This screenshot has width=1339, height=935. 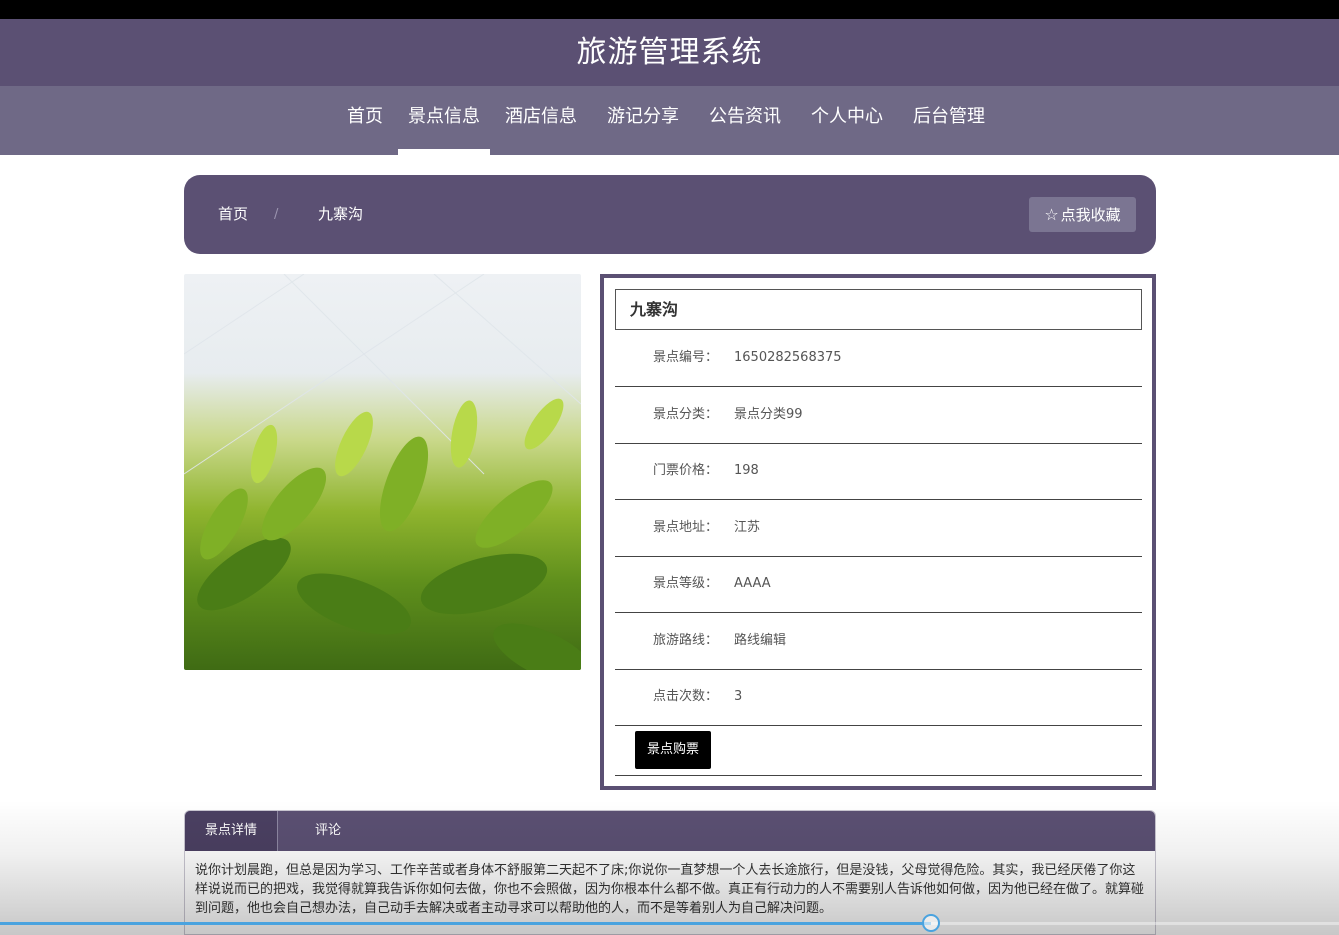 What do you see at coordinates (341, 214) in the screenshot?
I see `breadcrumb-current: 九寨沟` at bounding box center [341, 214].